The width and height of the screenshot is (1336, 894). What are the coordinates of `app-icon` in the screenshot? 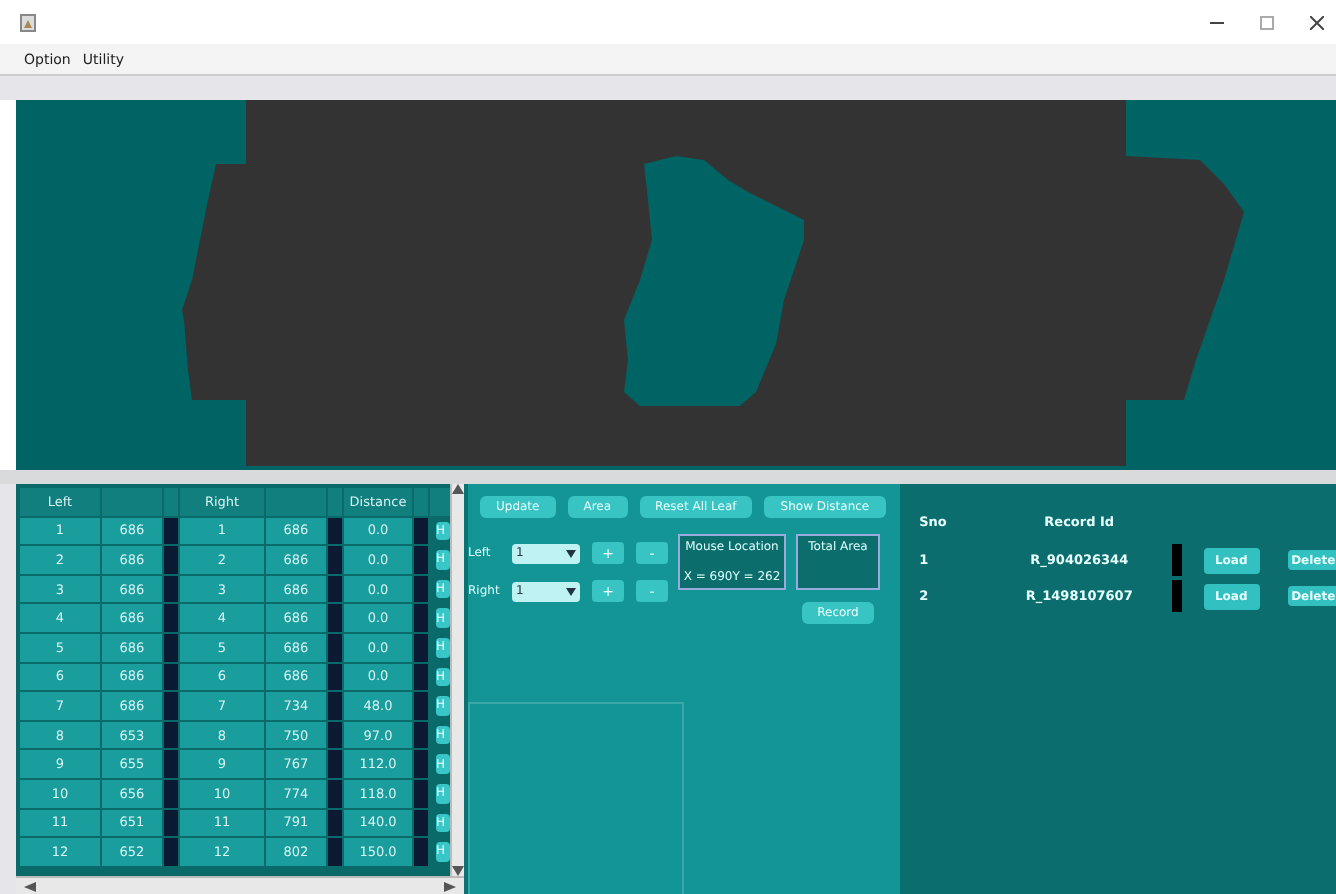 It's located at (28, 22).